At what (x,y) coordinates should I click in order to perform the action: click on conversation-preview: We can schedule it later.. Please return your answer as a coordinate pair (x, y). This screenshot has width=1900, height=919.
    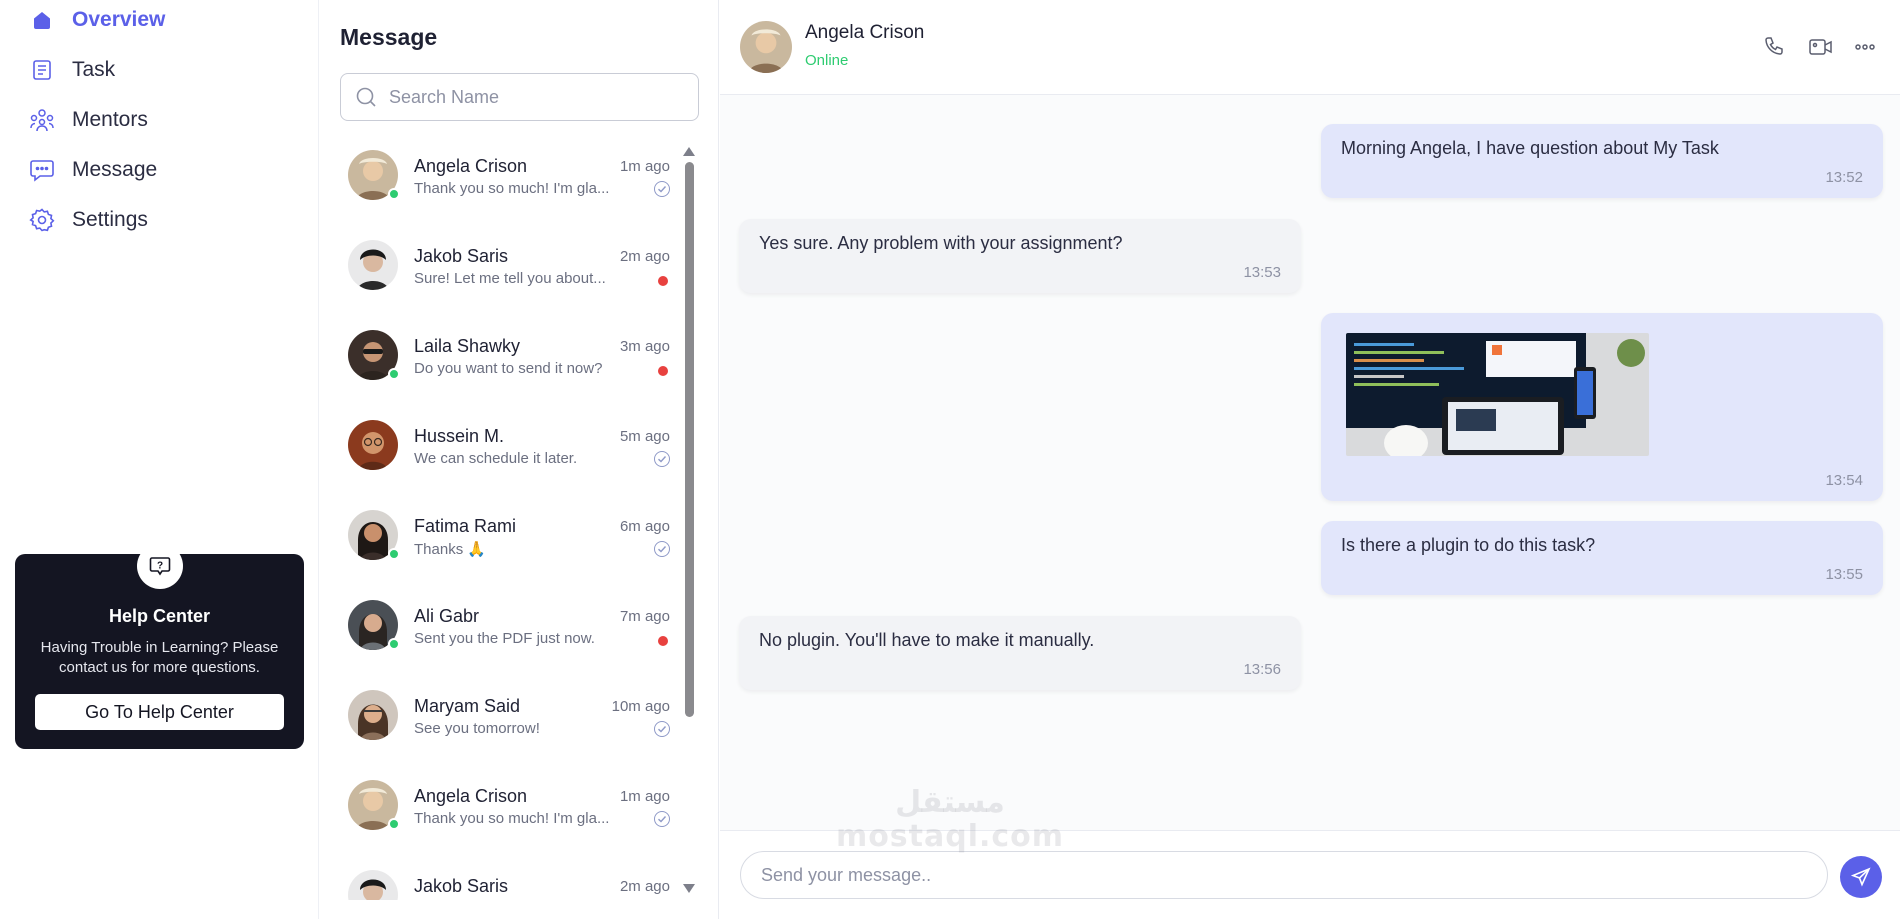
    Looking at the image, I should click on (496, 458).